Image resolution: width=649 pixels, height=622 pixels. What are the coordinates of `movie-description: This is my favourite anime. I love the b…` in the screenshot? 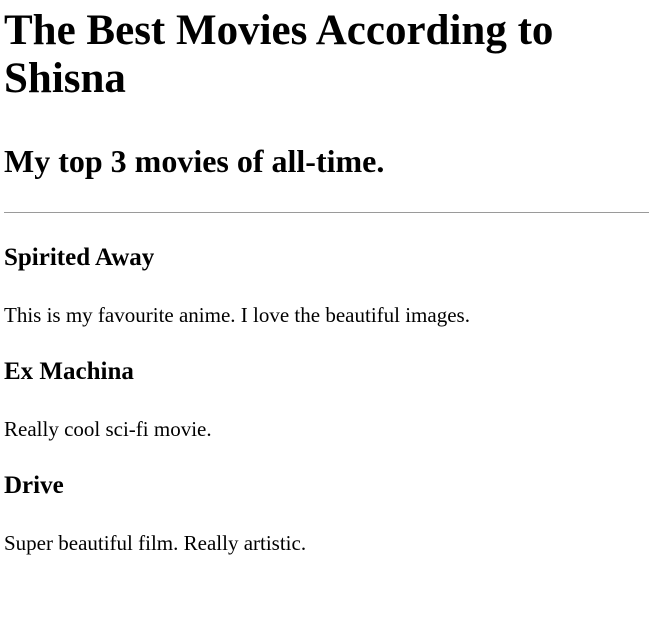 It's located at (237, 315).